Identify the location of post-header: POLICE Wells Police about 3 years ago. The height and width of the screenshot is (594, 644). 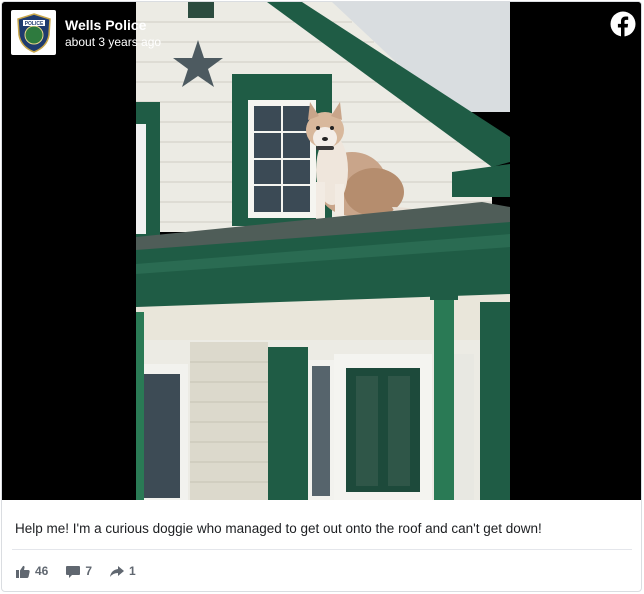
(321, 32).